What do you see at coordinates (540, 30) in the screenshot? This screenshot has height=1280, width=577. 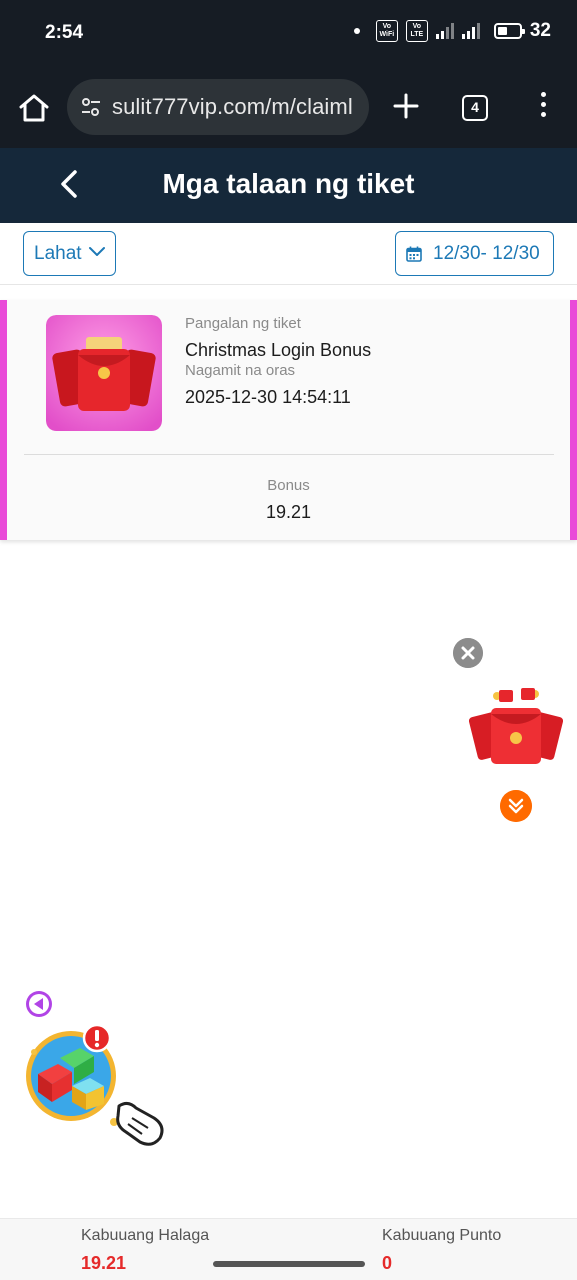 I see `battery-level: 32` at bounding box center [540, 30].